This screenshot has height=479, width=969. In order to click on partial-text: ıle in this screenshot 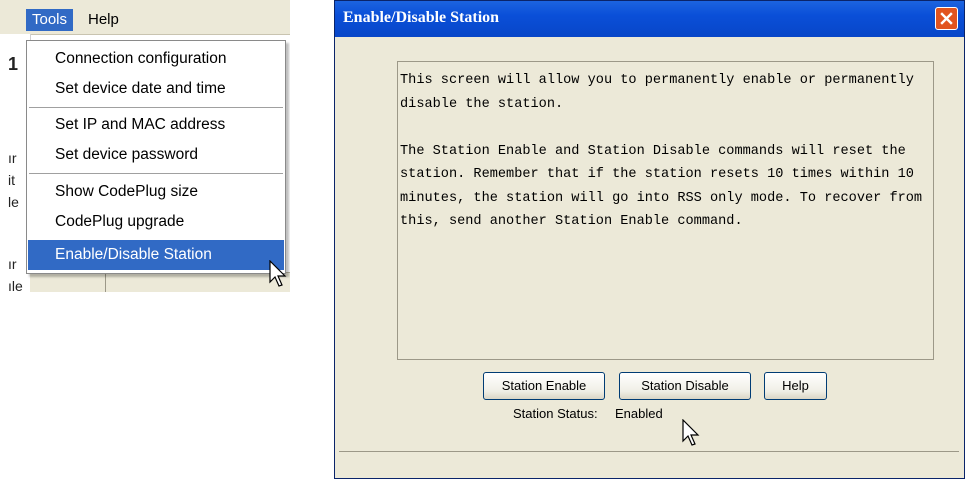, I will do `click(15, 285)`.